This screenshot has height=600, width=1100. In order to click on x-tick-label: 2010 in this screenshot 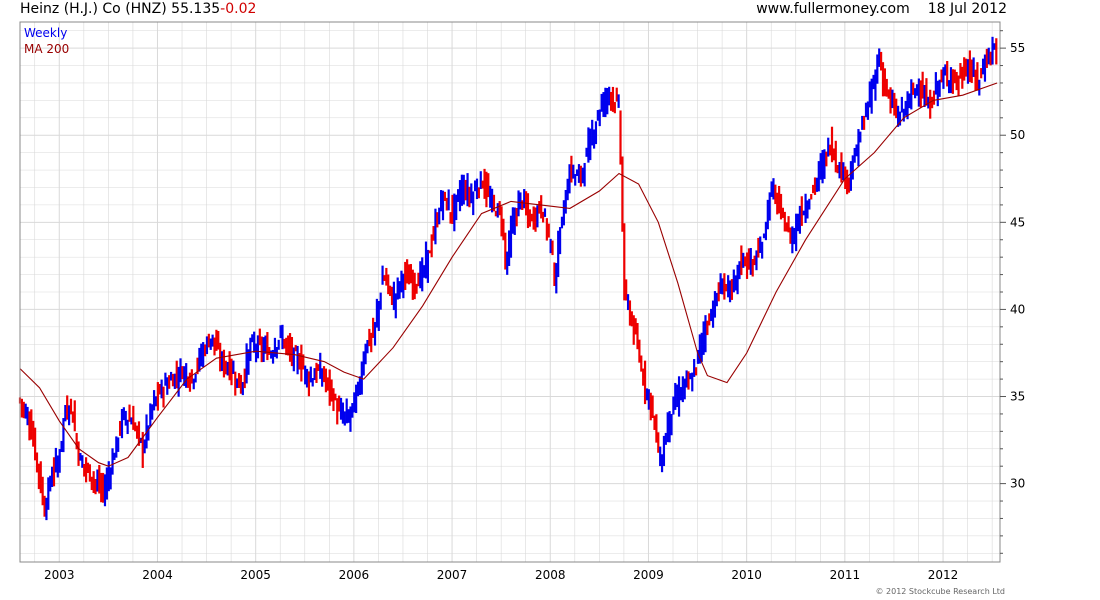, I will do `click(746, 575)`.